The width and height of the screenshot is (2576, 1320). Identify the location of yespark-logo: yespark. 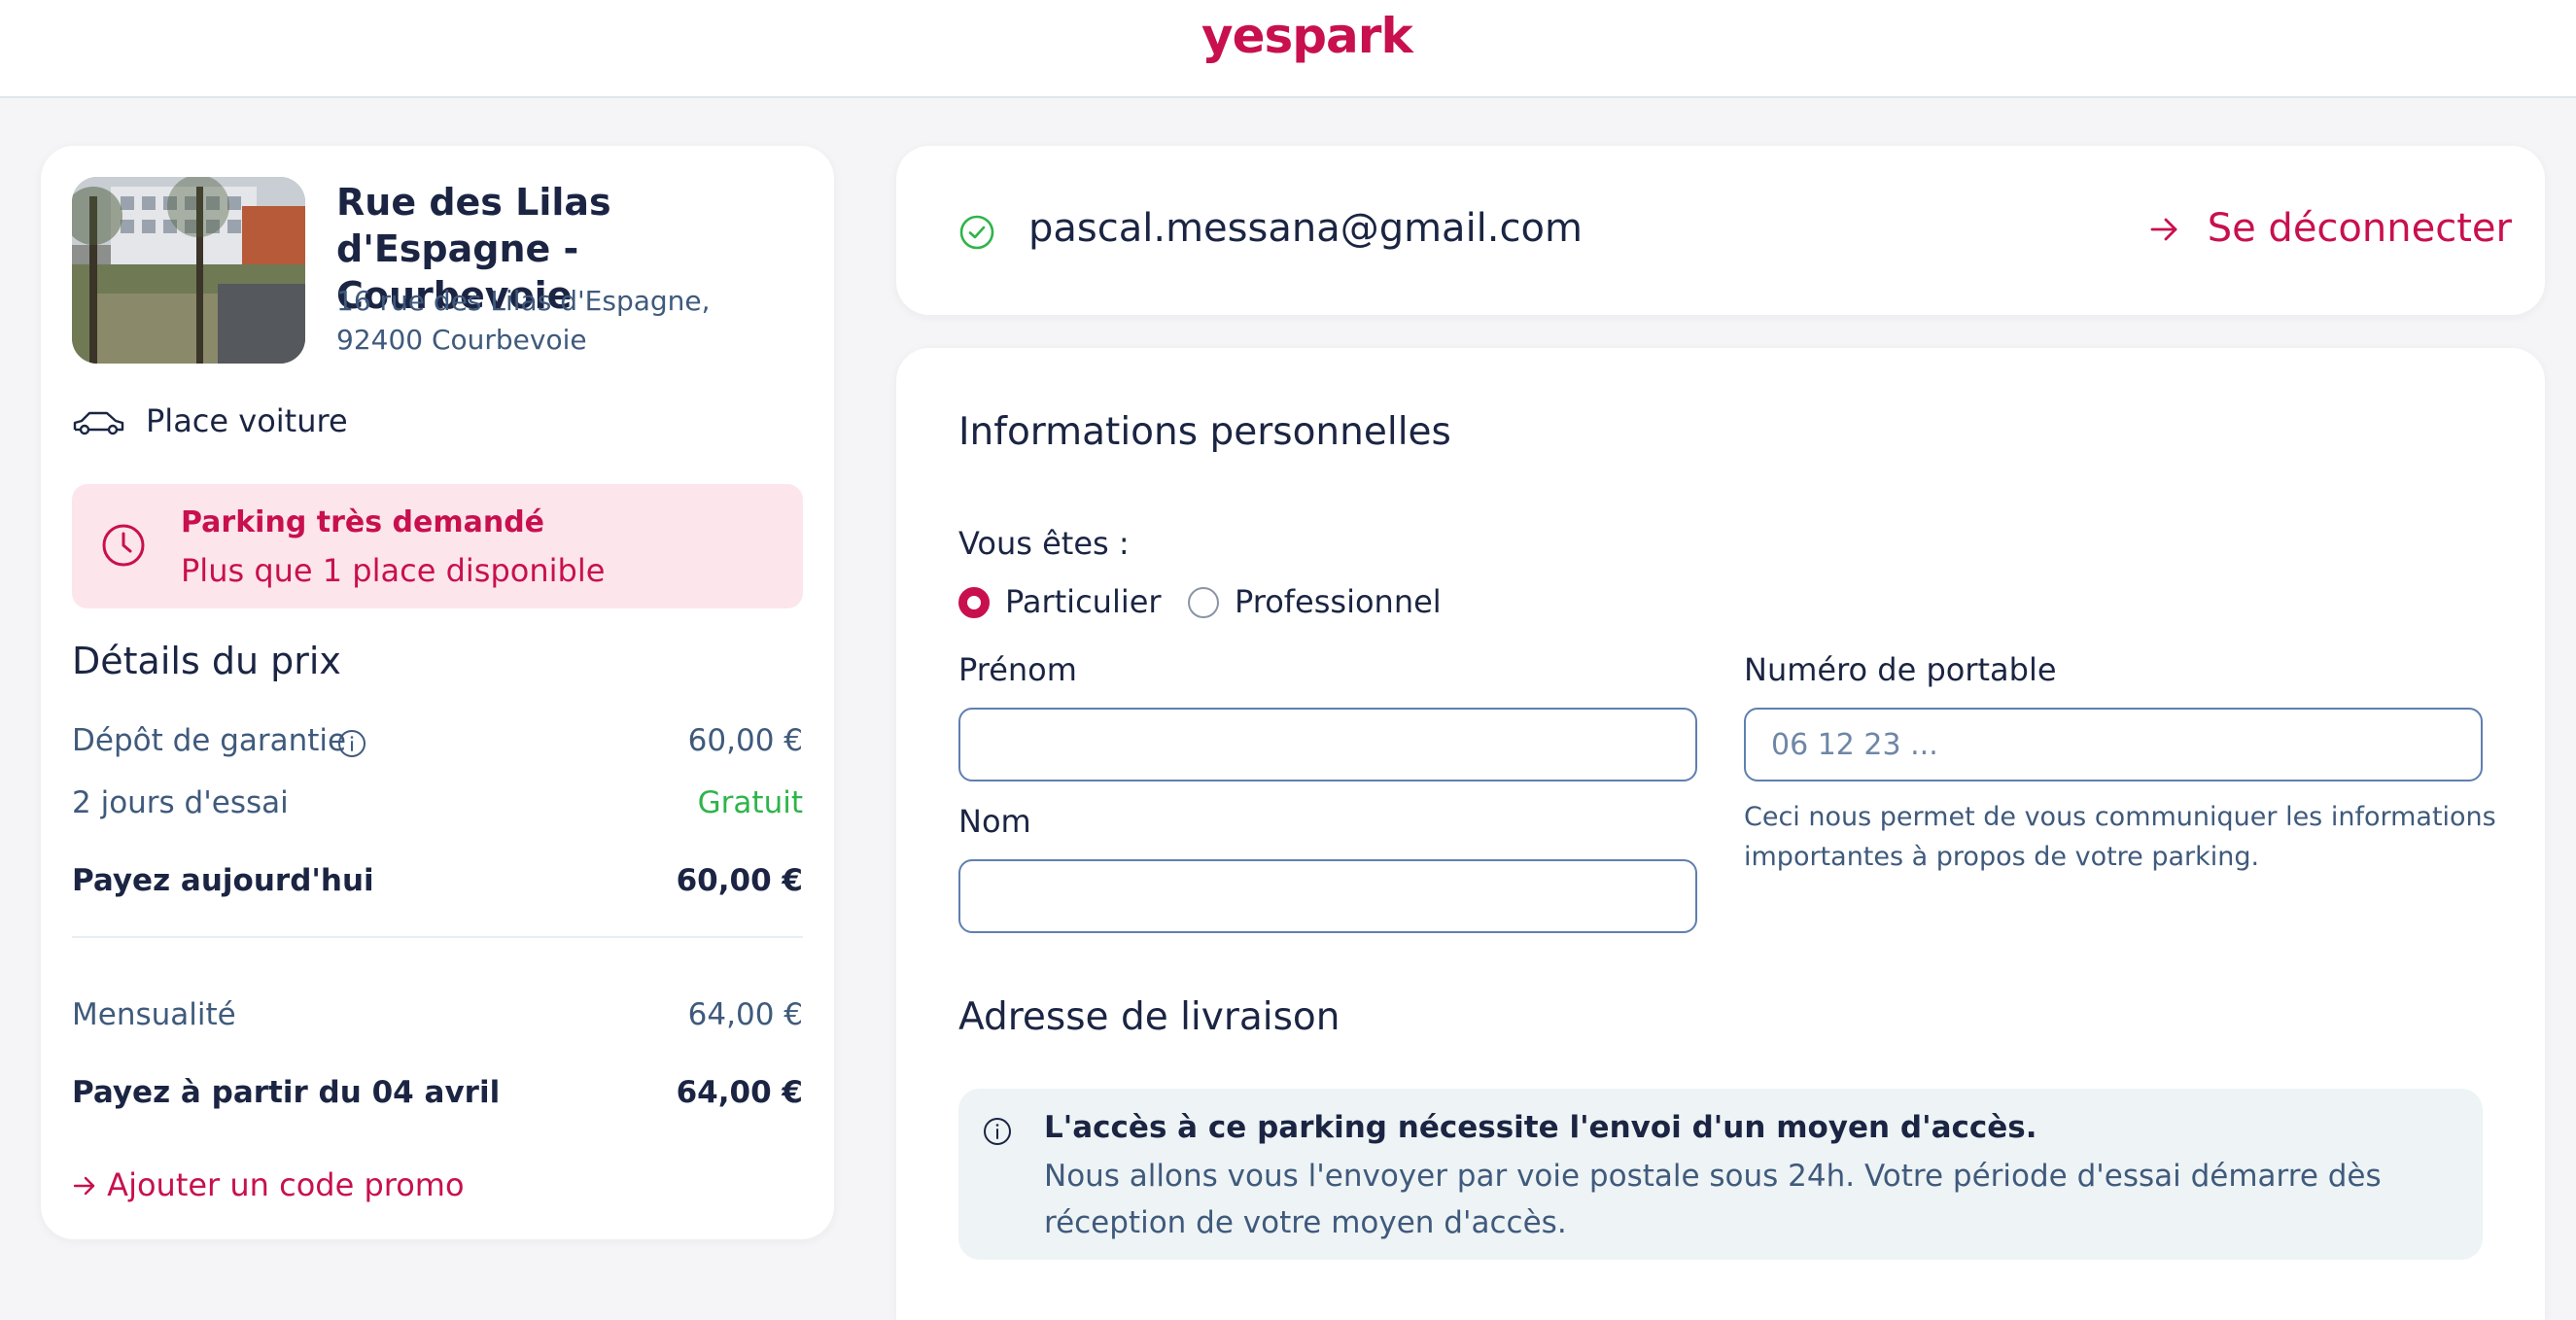
(1307, 36).